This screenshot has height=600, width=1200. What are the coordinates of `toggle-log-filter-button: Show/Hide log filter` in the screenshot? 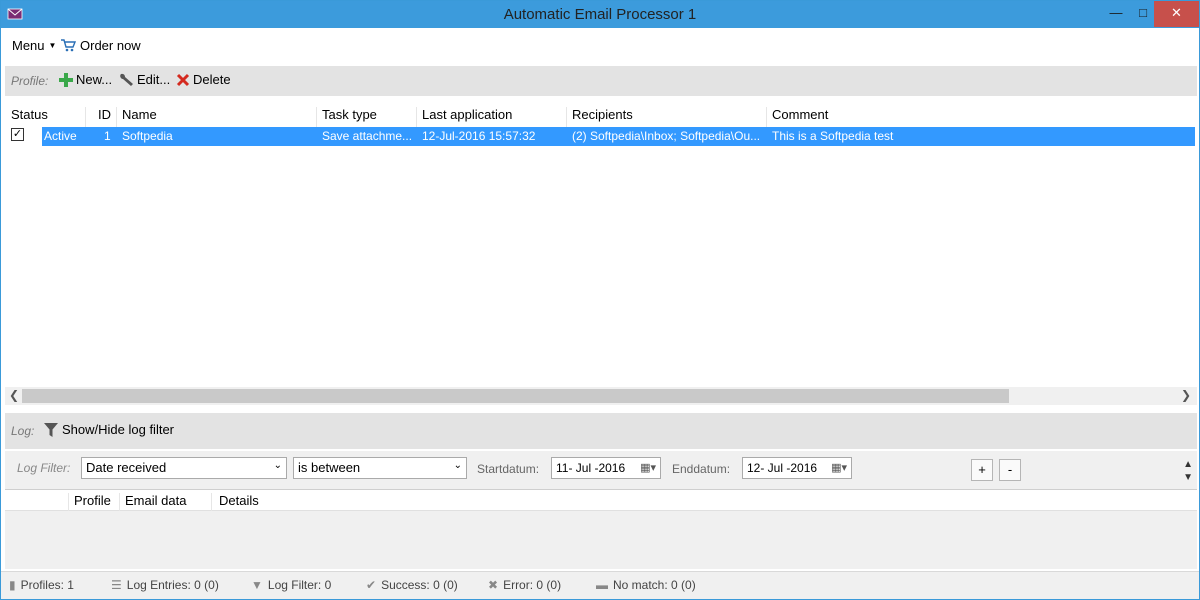 It's located at (109, 429).